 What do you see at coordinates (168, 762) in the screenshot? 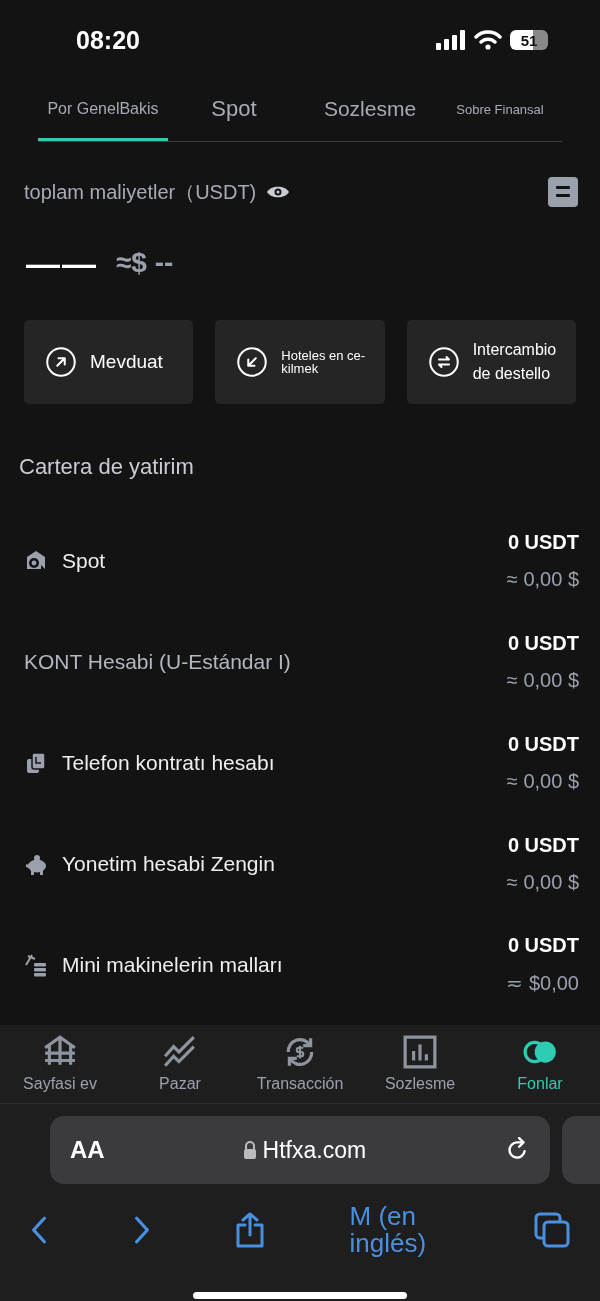
I see `account-name: Telefon kontratı hesabı` at bounding box center [168, 762].